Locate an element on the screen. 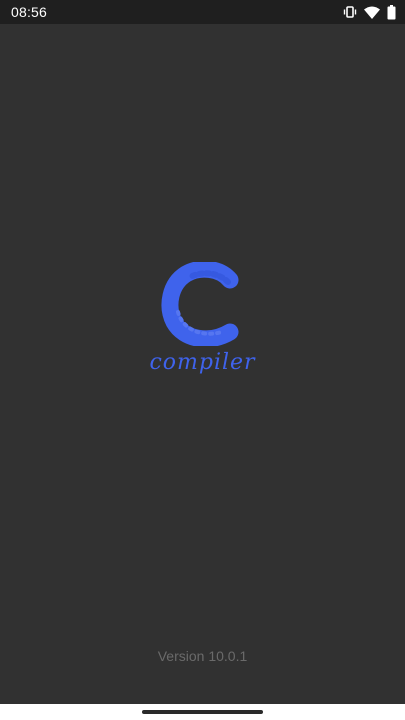 The width and height of the screenshot is (405, 720). navigation-bar is located at coordinates (202, 712).